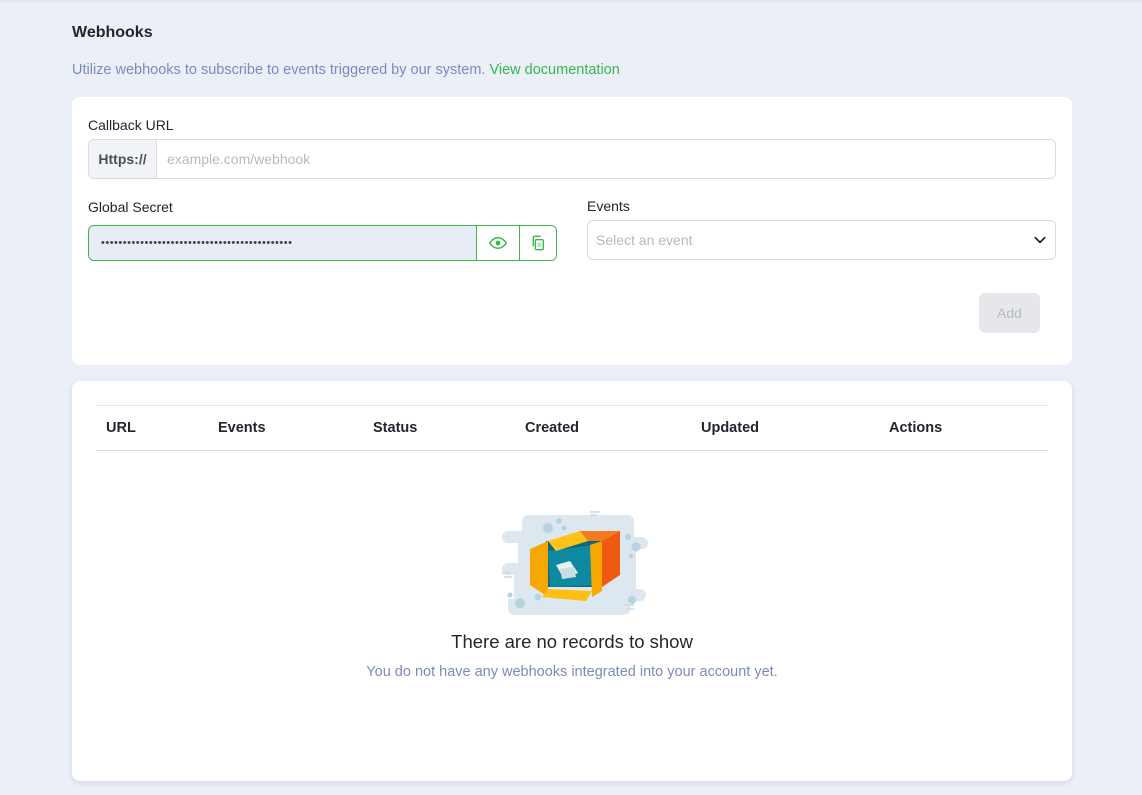 The height and width of the screenshot is (795, 1142). What do you see at coordinates (112, 32) in the screenshot?
I see `page-title: Webhooks` at bounding box center [112, 32].